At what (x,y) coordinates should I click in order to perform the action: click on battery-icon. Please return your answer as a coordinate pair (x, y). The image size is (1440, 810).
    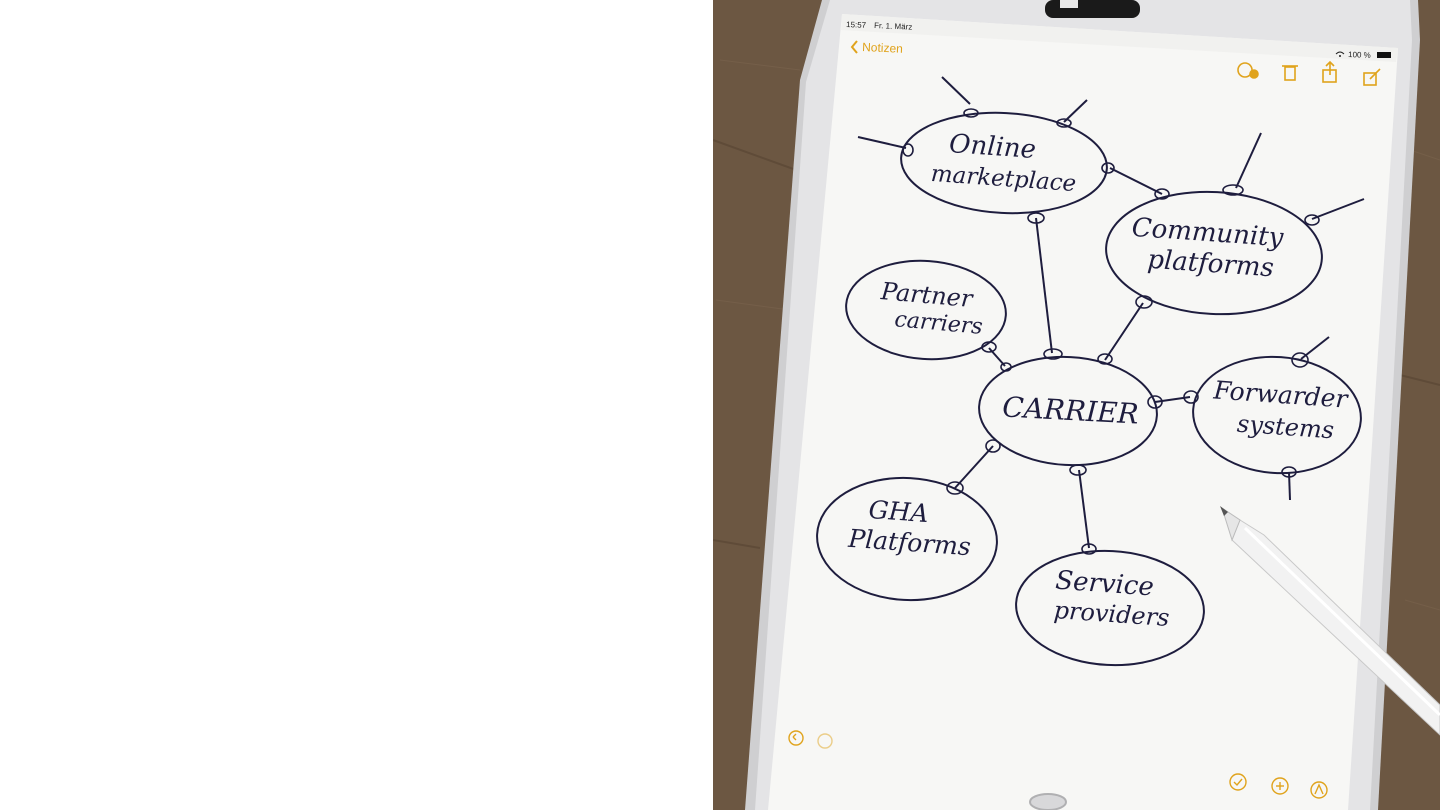
    Looking at the image, I should click on (1384, 55).